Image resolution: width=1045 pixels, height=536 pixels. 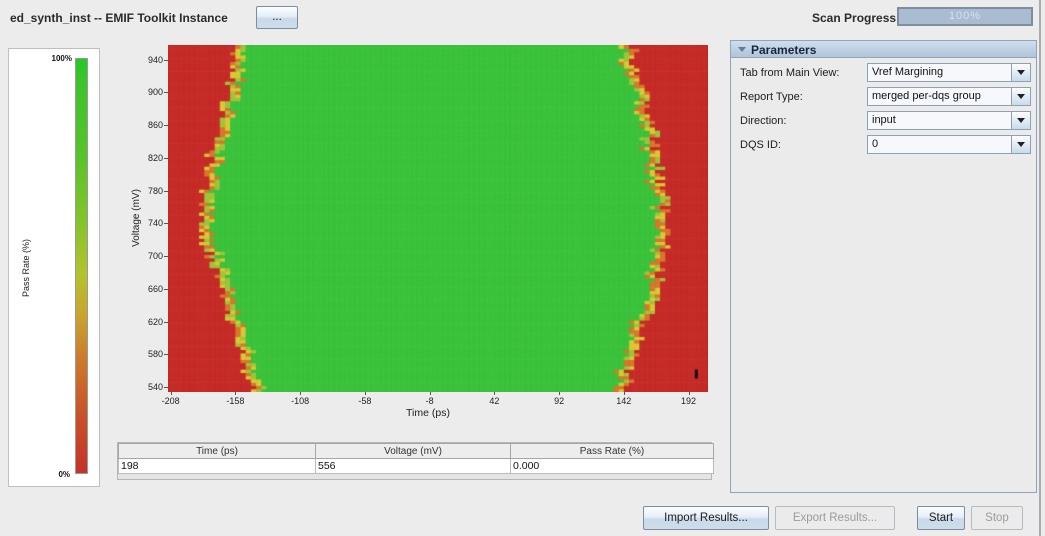 What do you see at coordinates (854, 18) in the screenshot?
I see `scan-progress-label: Scan Progress` at bounding box center [854, 18].